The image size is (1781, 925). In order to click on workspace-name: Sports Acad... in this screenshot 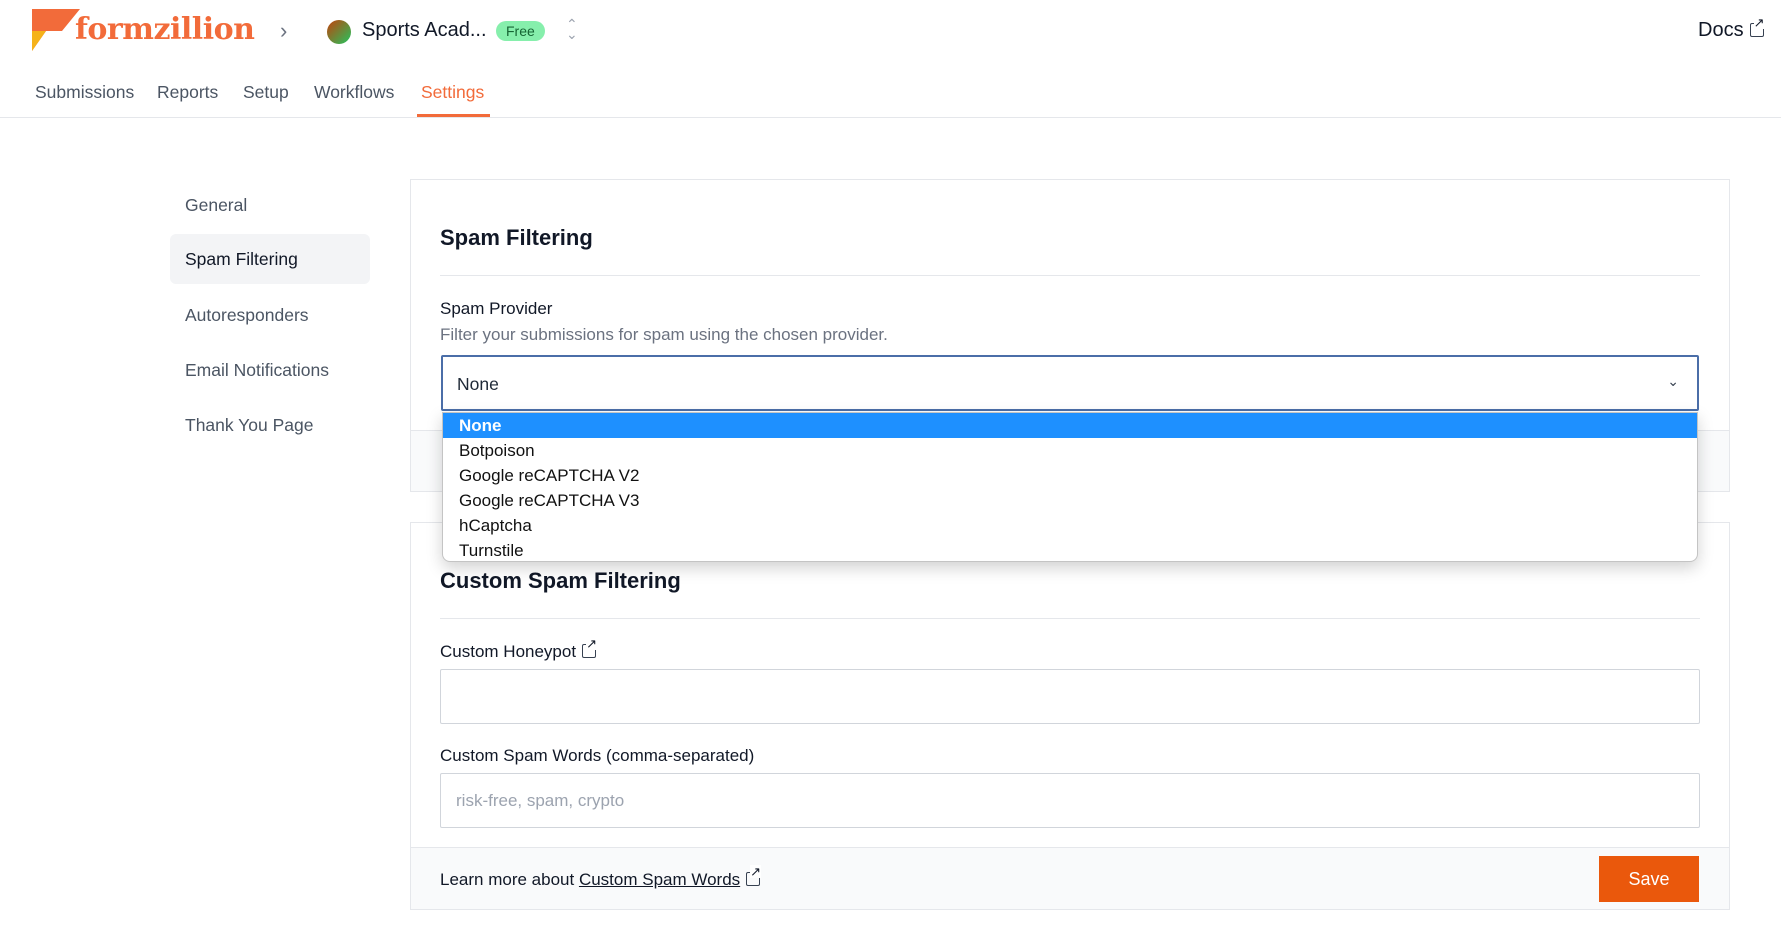, I will do `click(424, 30)`.